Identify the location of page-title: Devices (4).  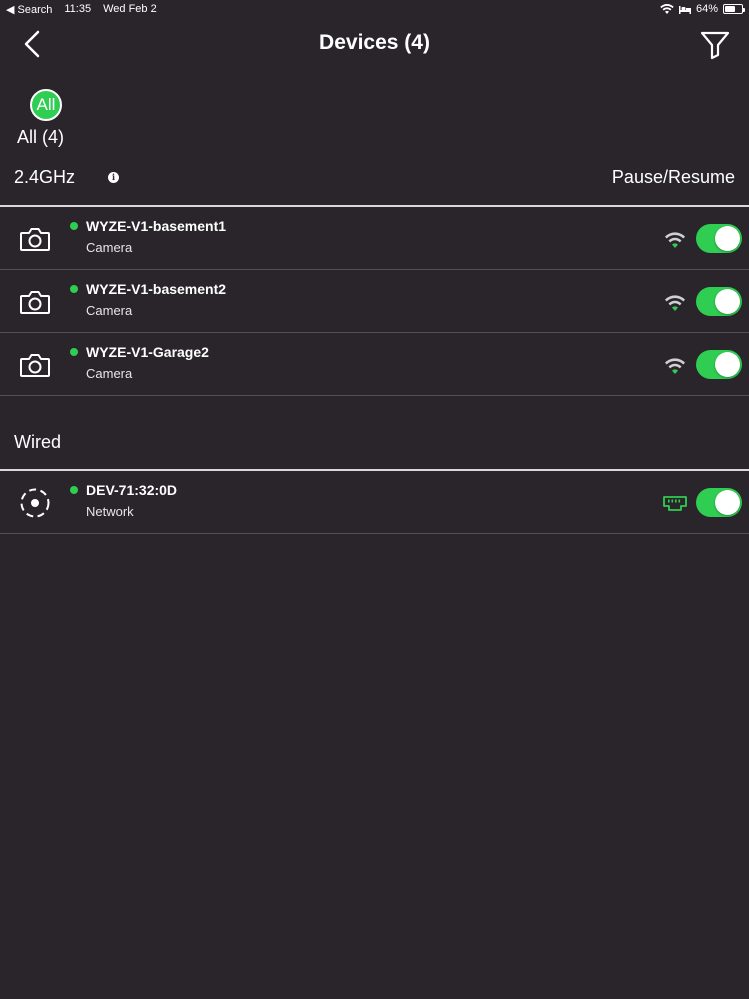
(374, 42).